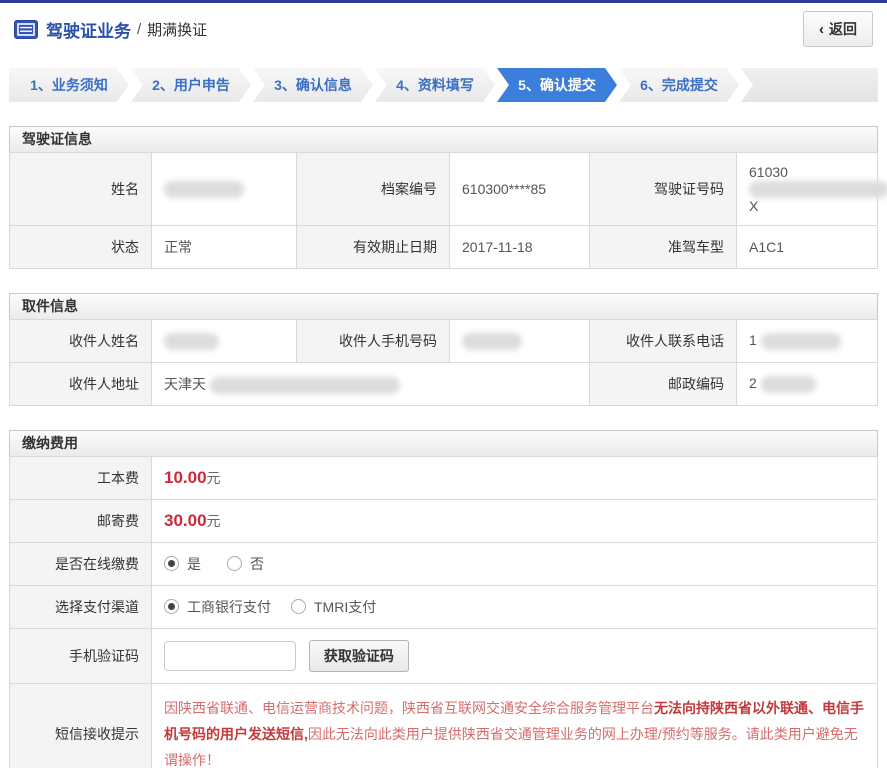  What do you see at coordinates (80, 655) in the screenshot?
I see `sms-code-label: 手机验证码` at bounding box center [80, 655].